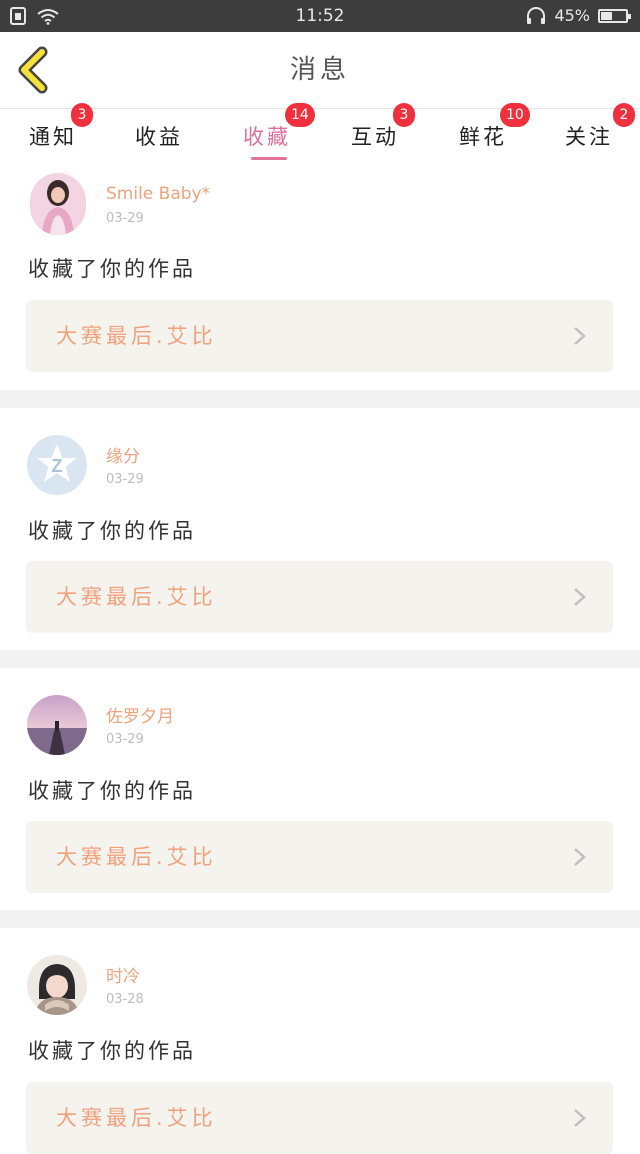 This screenshot has width=640, height=1154. I want to click on username: 缘分, so click(123, 454).